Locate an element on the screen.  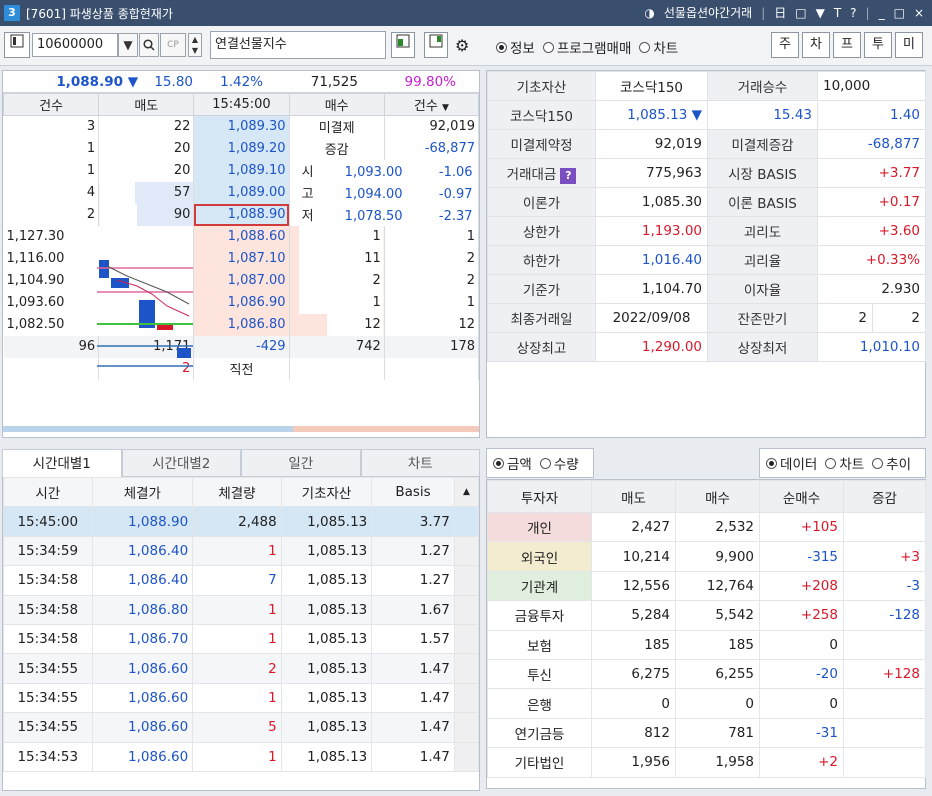
ask-row: 1 20 1,089.10 시 1,093.00 -1.06 is located at coordinates (241, 170).